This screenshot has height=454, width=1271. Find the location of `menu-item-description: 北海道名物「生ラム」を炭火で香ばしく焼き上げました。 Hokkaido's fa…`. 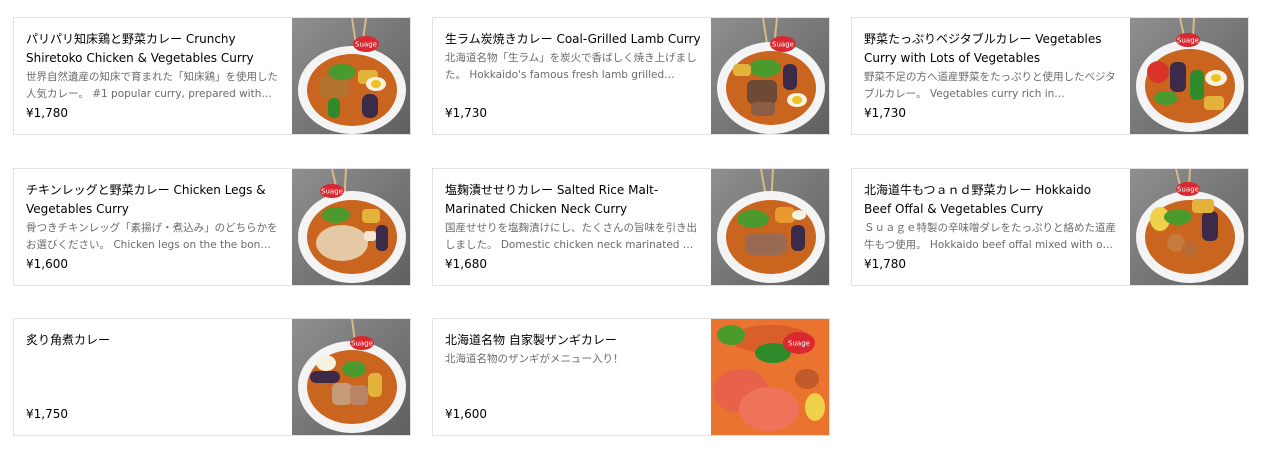

menu-item-description: 北海道名物「生ラム」を炭火で香ばしく焼き上げました。 Hokkaido's fa… is located at coordinates (571, 66).